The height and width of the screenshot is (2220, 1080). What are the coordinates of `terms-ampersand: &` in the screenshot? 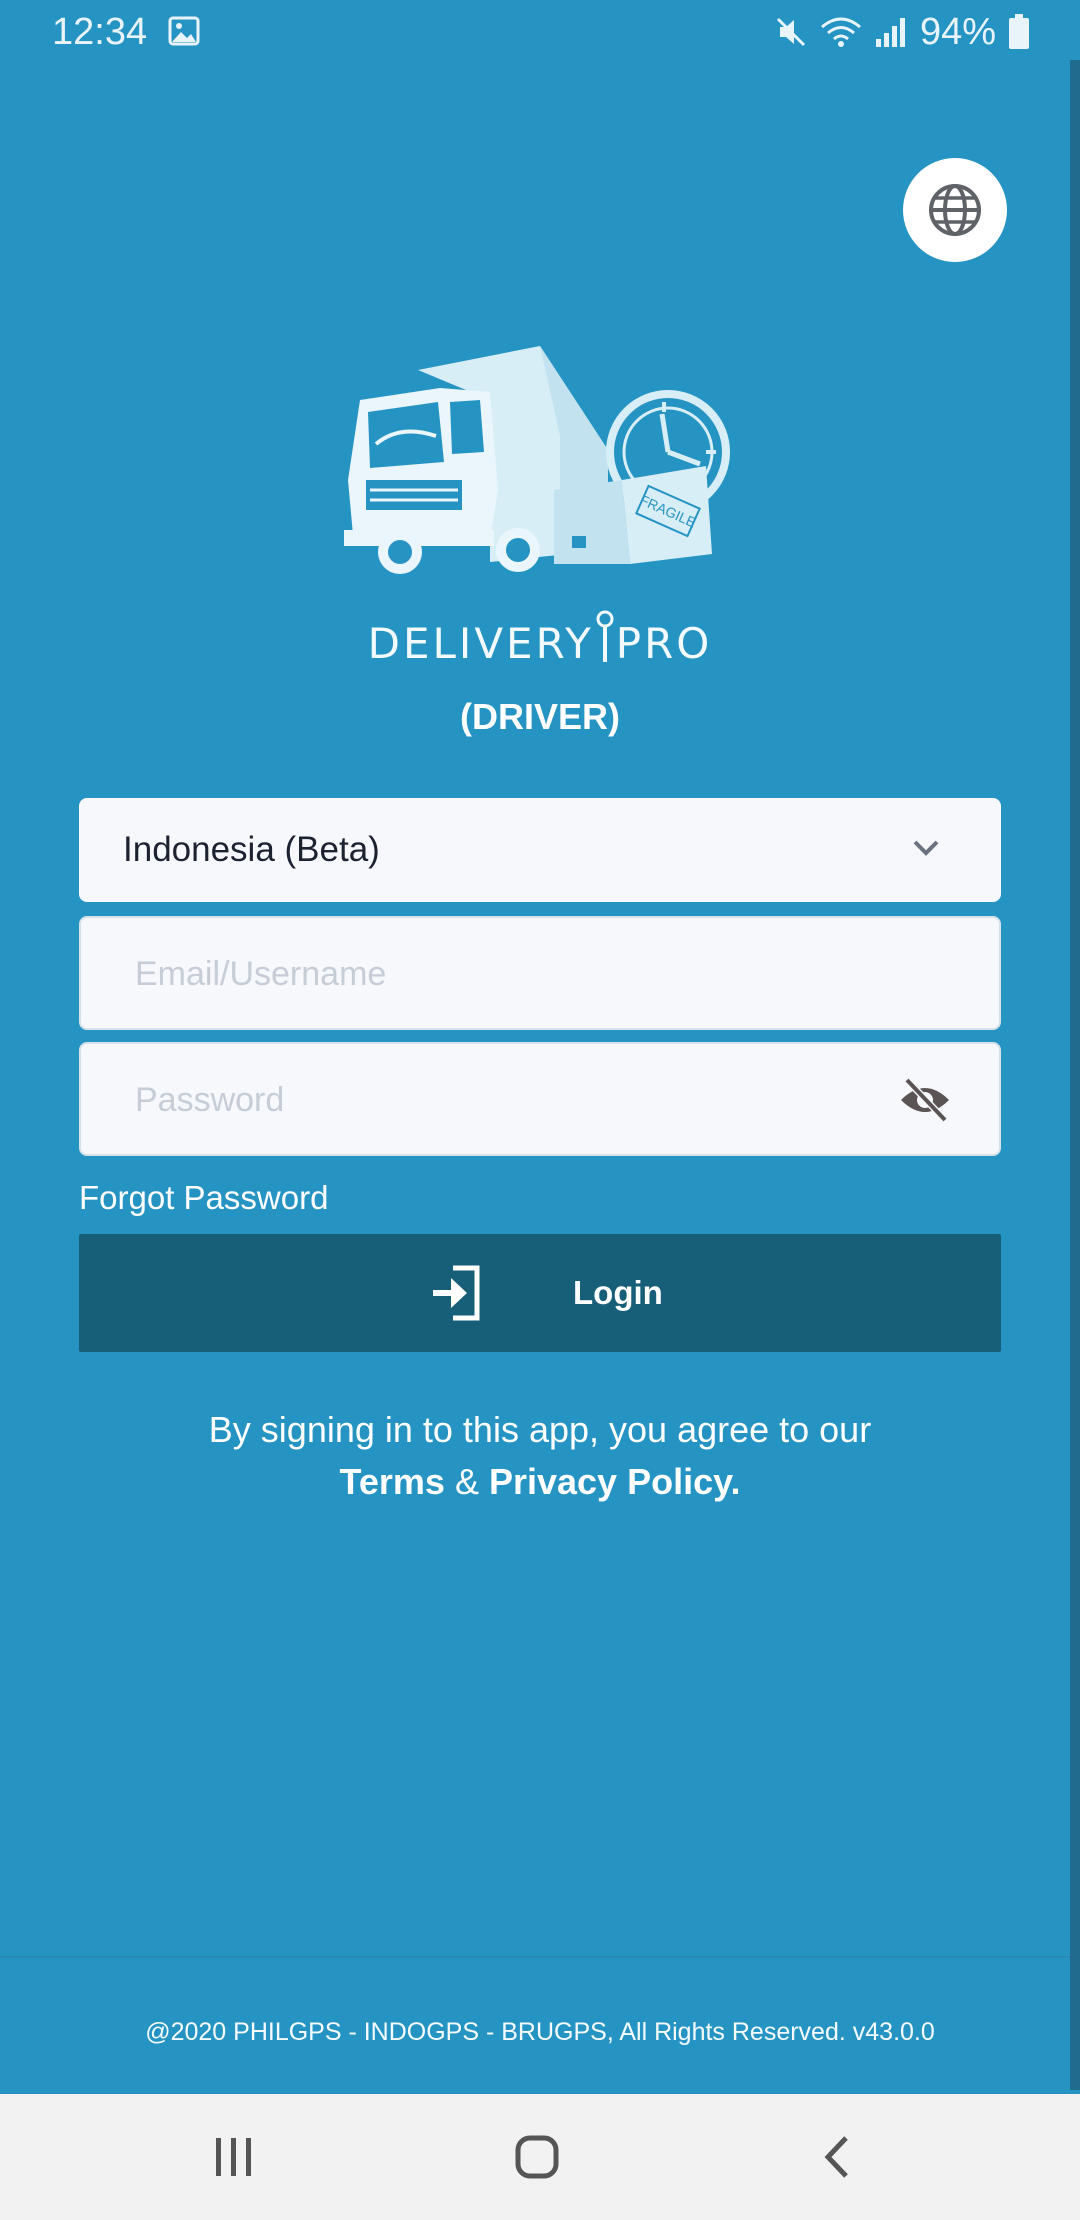 It's located at (466, 1481).